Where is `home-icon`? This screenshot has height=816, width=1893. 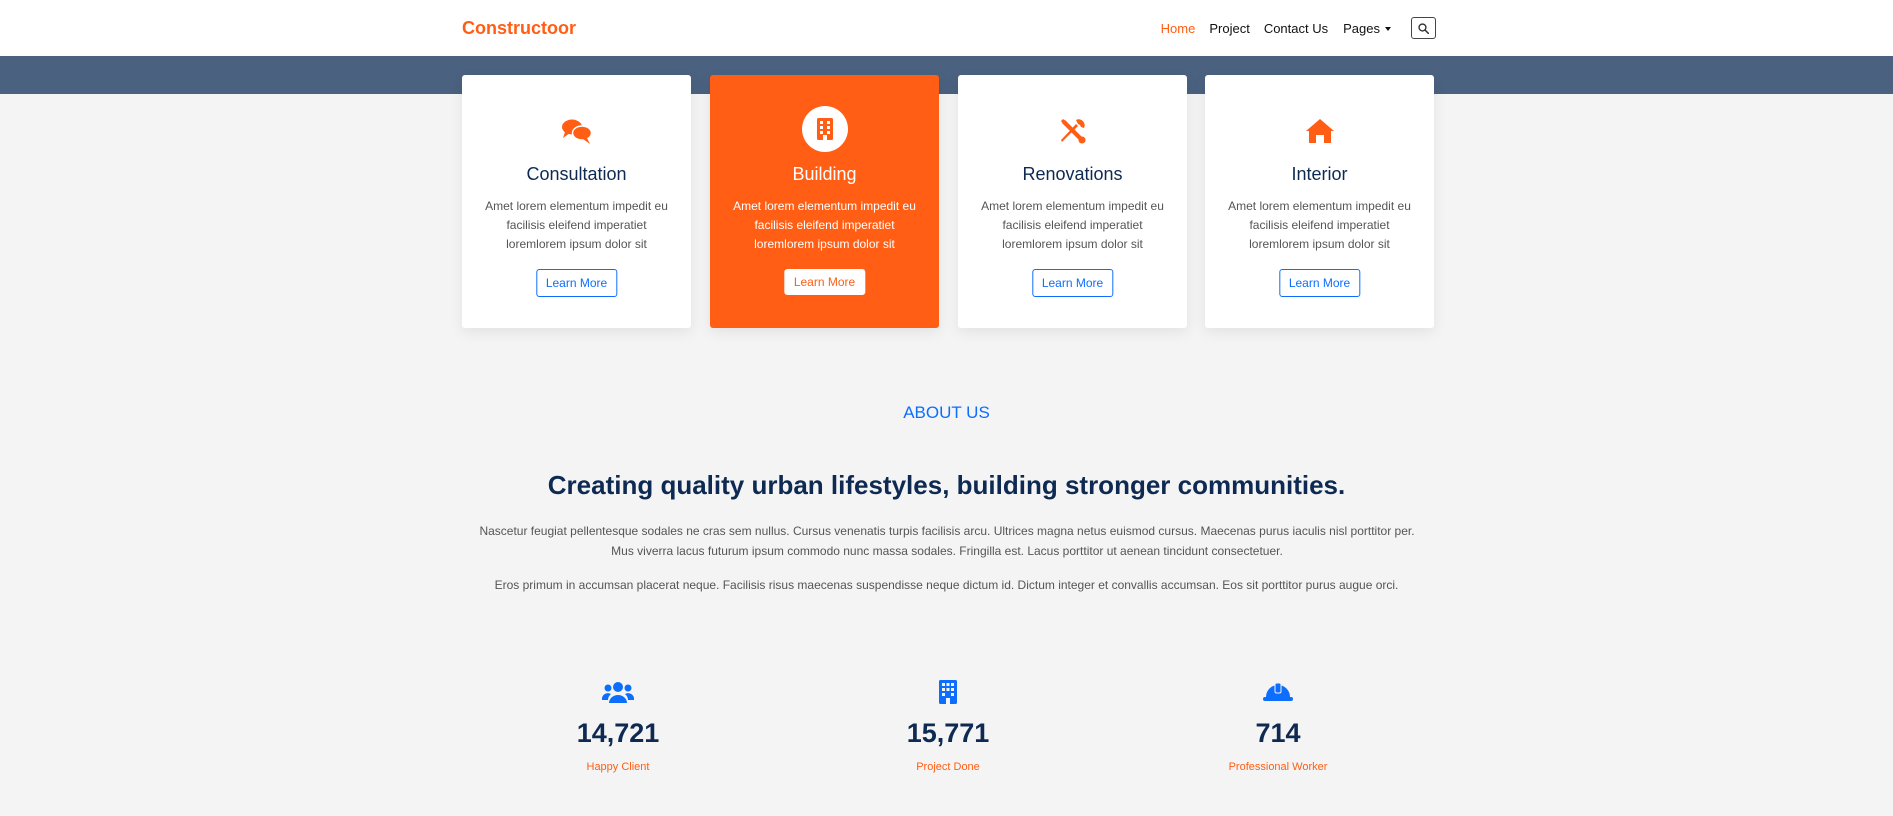 home-icon is located at coordinates (1320, 131).